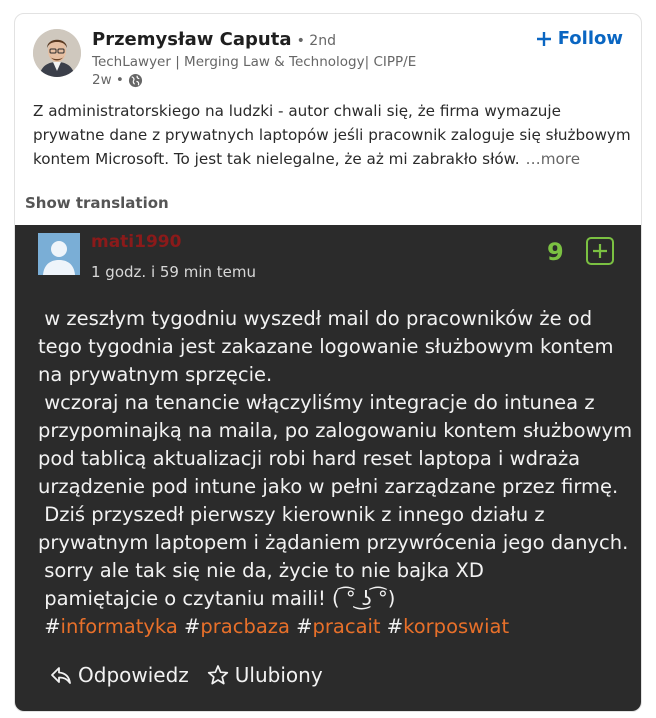 The width and height of the screenshot is (656, 718). I want to click on comment-line: na prywatnym sprzęcie., so click(155, 374).